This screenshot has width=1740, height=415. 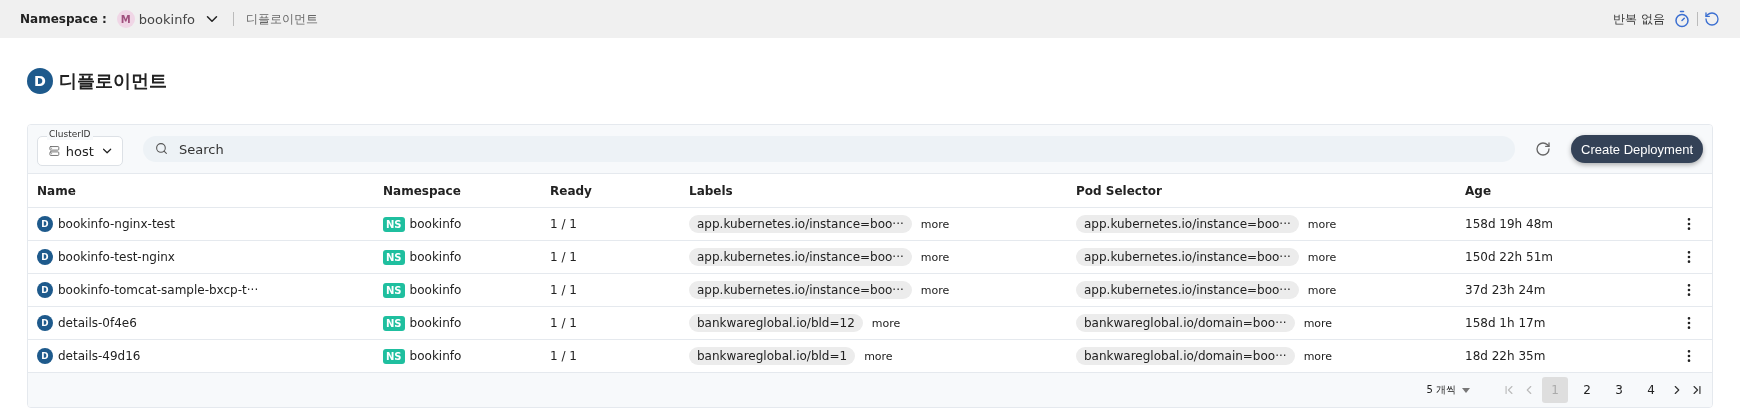 I want to click on column-header: Pod Selector, so click(x=1261, y=191).